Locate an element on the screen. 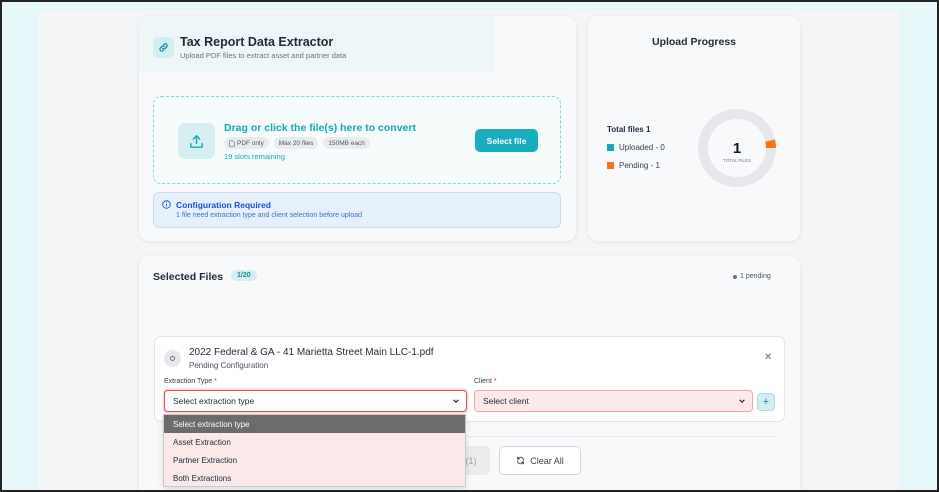  config-alert-title: Configuration Required is located at coordinates (223, 205).